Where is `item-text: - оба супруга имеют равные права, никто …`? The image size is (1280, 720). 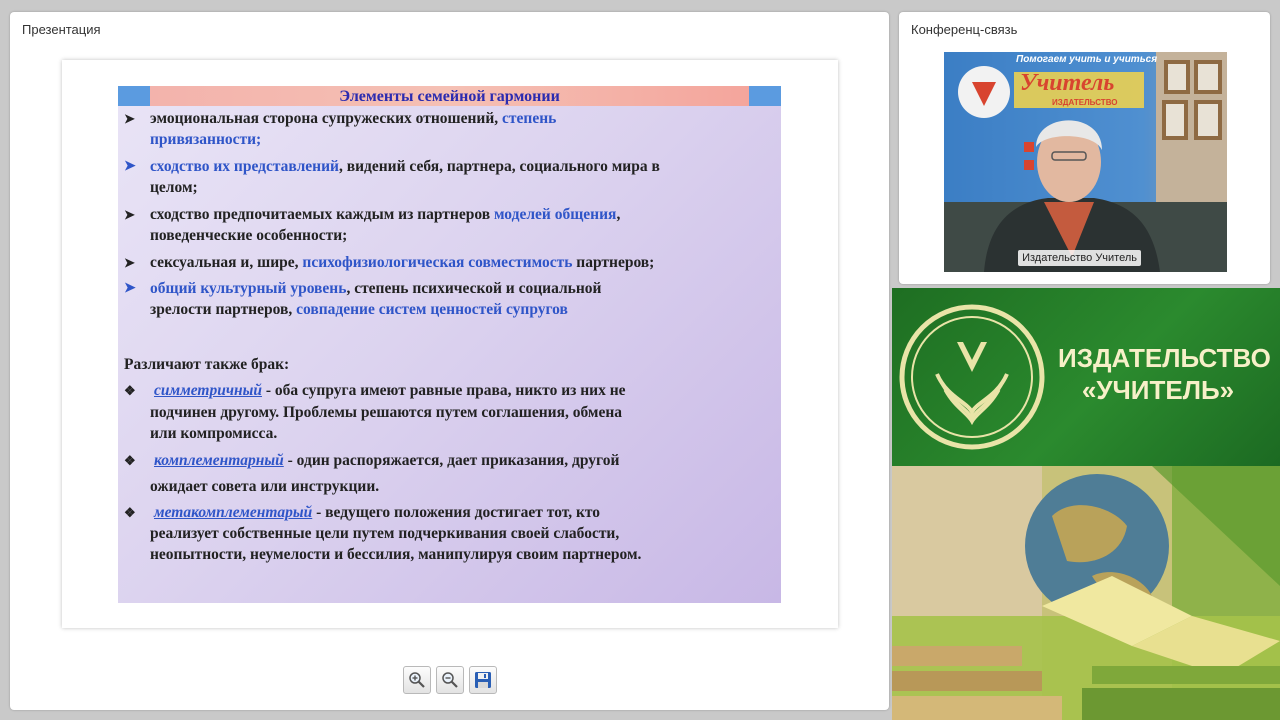 item-text: - оба супруга имеют равные права, никто … is located at coordinates (443, 390).